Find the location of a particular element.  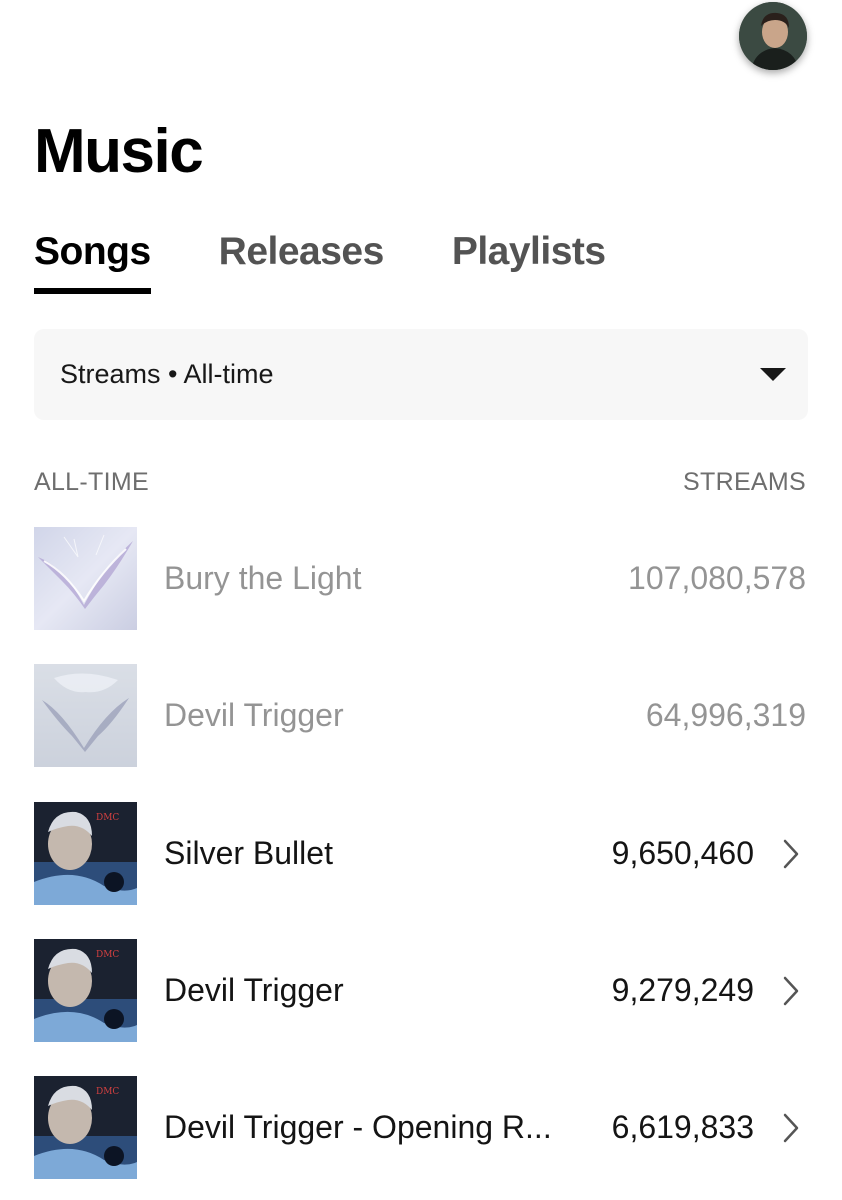

stream-count: 64,996,319 is located at coordinates (725, 715).